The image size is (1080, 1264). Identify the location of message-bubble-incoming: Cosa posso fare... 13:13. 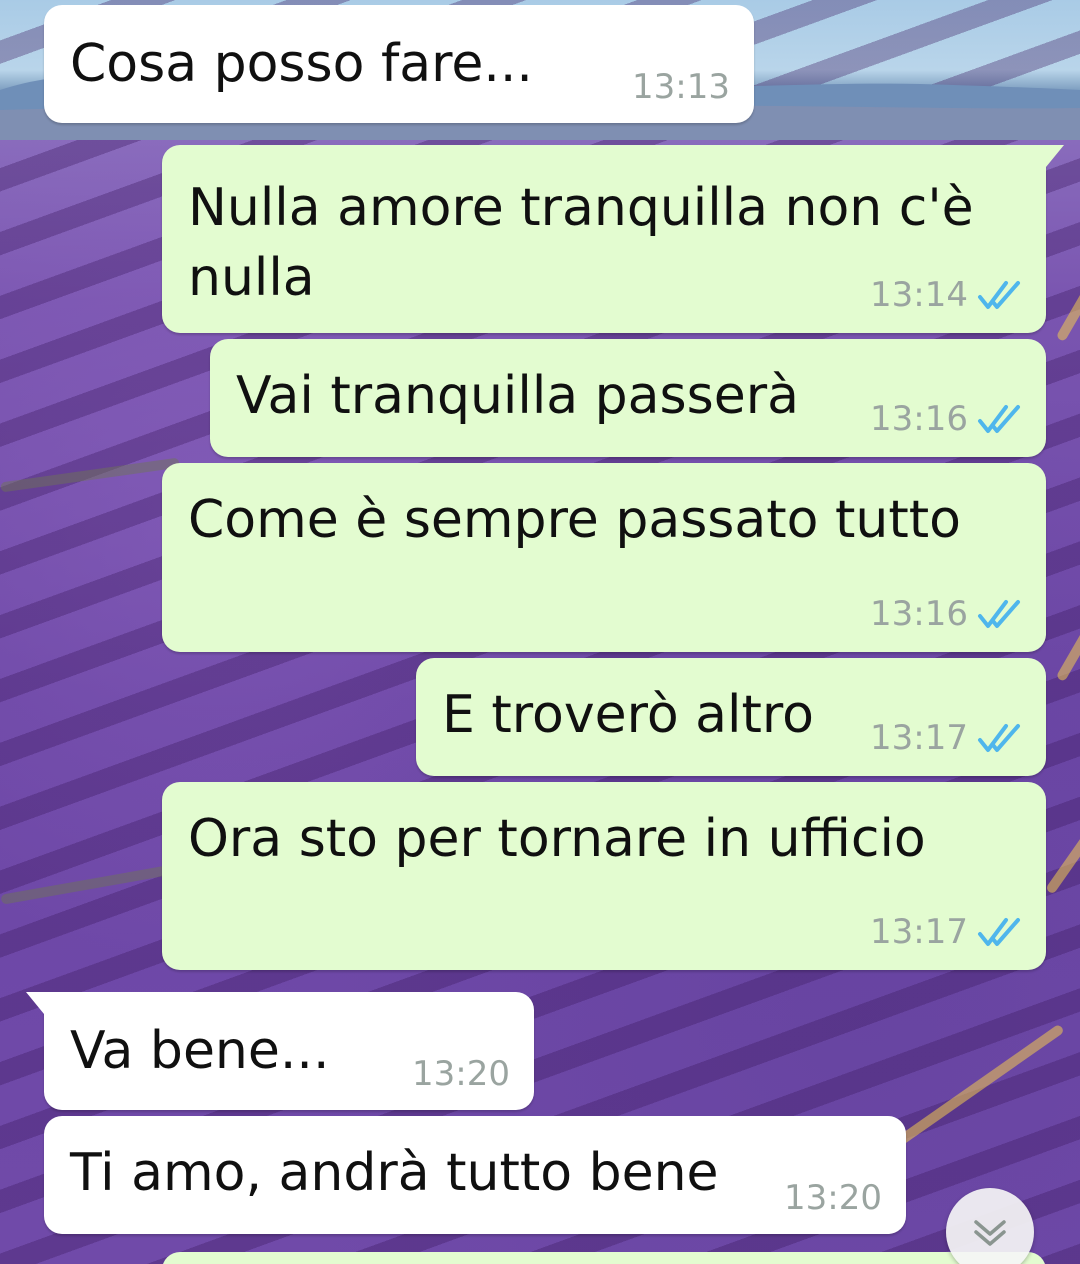
(399, 64).